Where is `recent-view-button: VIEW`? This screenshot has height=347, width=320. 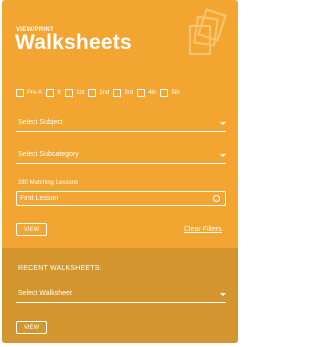
recent-view-button: VIEW is located at coordinates (31, 327).